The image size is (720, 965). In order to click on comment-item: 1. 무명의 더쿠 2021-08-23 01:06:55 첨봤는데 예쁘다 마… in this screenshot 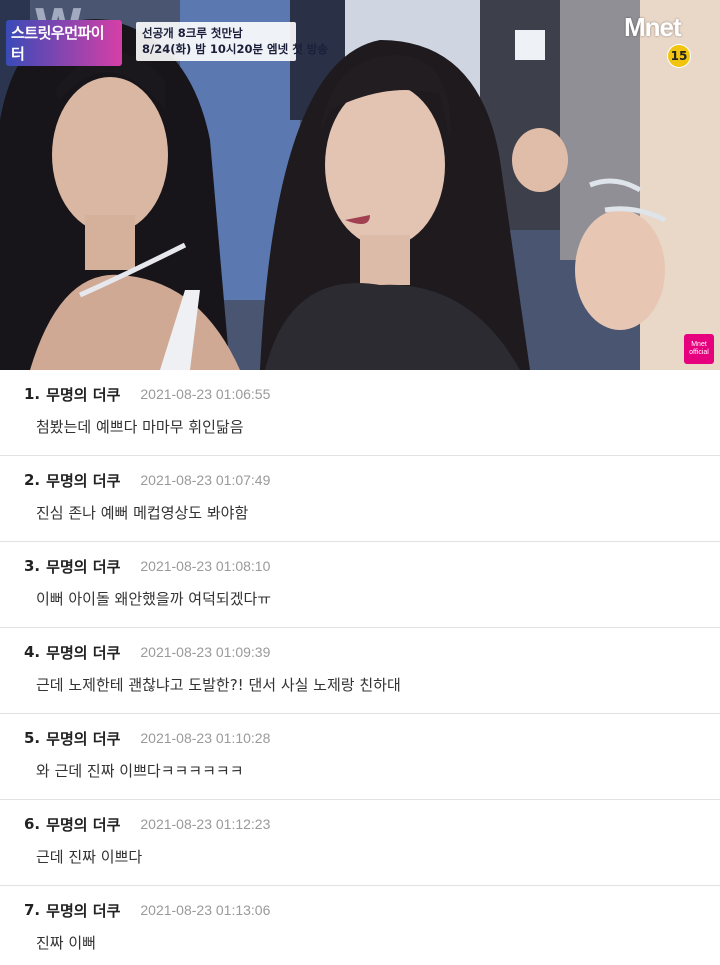, I will do `click(360, 413)`.